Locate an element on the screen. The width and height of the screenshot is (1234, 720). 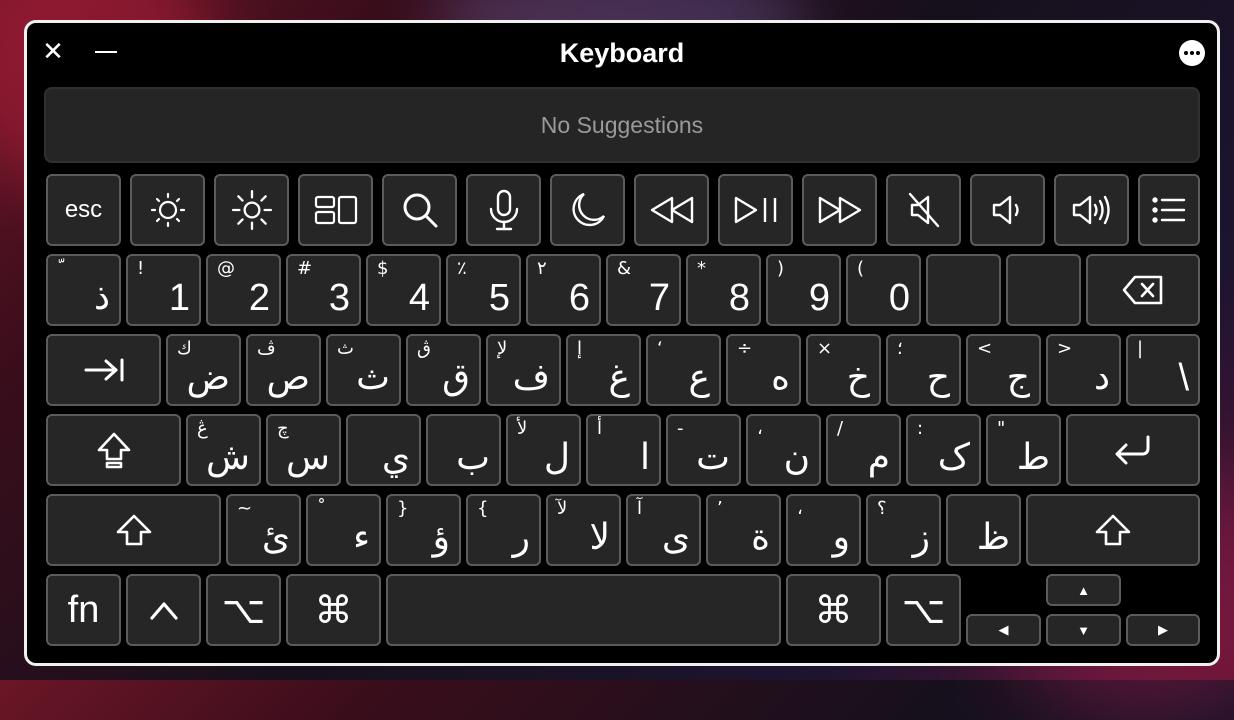
key-primary: ف is located at coordinates (531, 377).